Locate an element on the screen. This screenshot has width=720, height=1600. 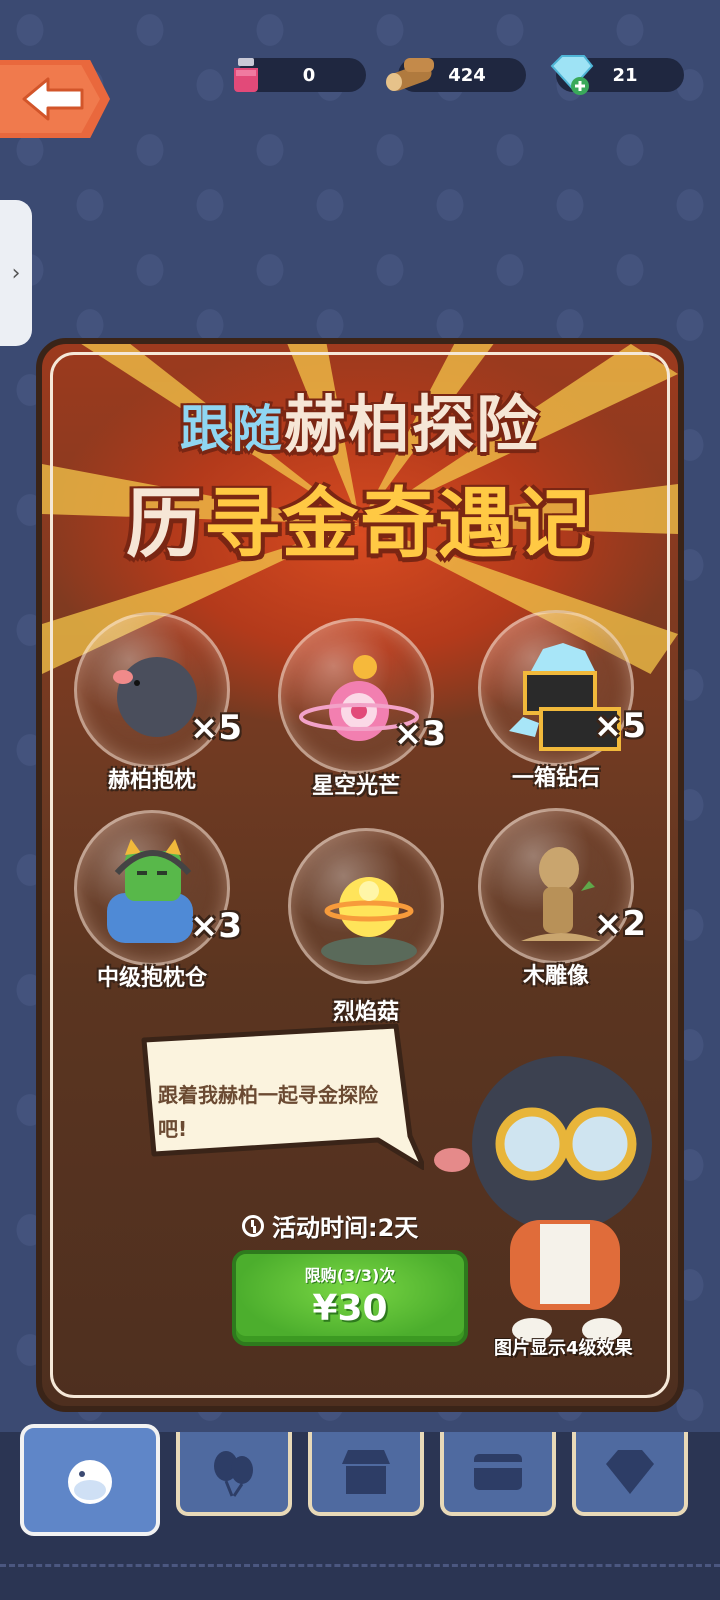
event-timer: 活动时间:2天 is located at coordinates (330, 1225).